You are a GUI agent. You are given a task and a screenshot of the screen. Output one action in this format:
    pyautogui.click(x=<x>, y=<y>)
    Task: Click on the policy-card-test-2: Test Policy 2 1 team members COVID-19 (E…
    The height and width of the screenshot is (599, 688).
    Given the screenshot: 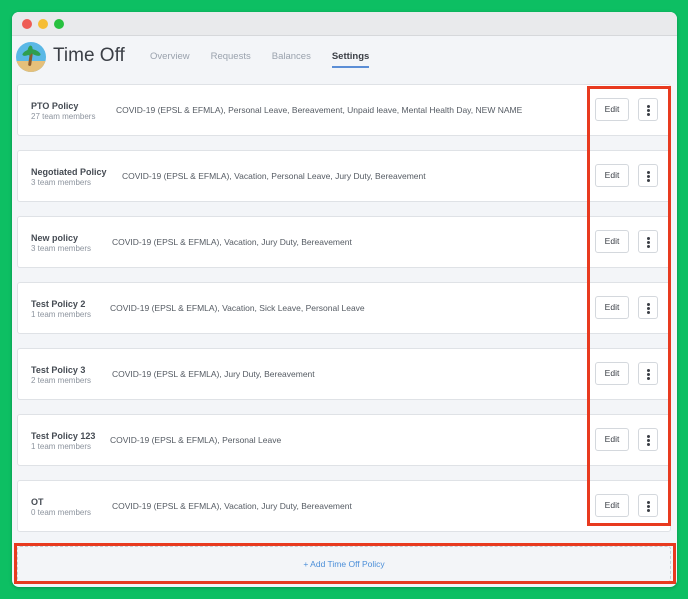 What is the action you would take?
    pyautogui.click(x=344, y=308)
    